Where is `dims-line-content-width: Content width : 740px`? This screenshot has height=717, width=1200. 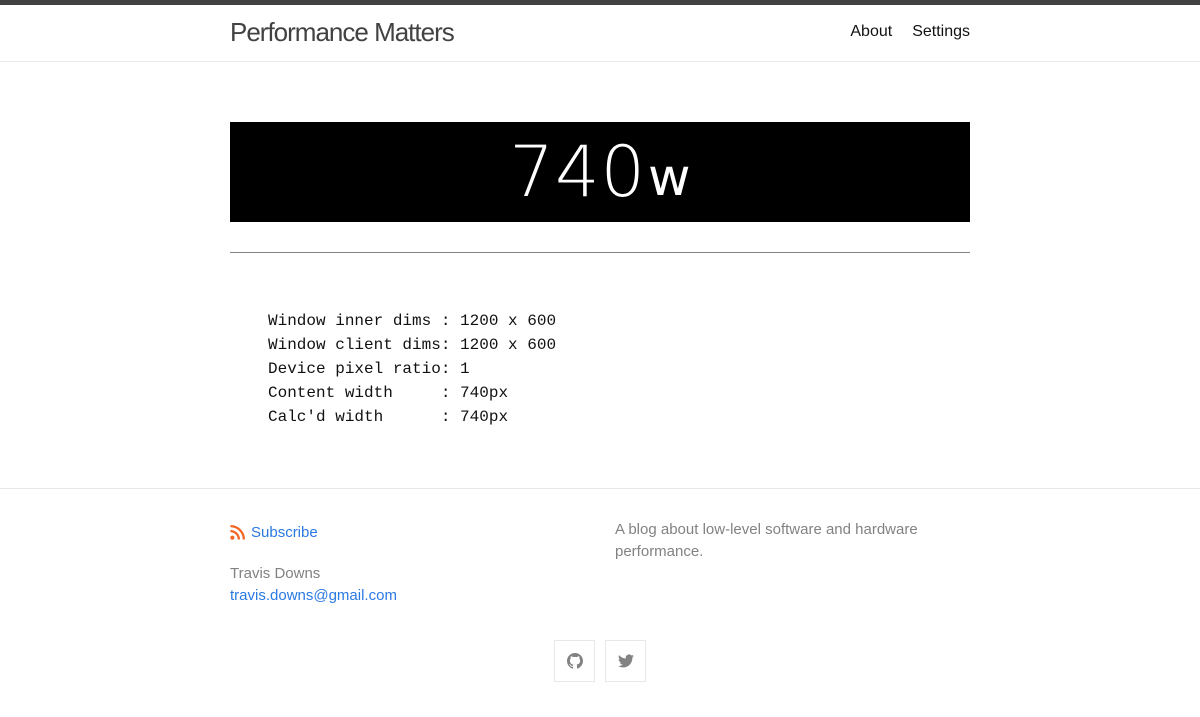 dims-line-content-width: Content width : 740px is located at coordinates (388, 393).